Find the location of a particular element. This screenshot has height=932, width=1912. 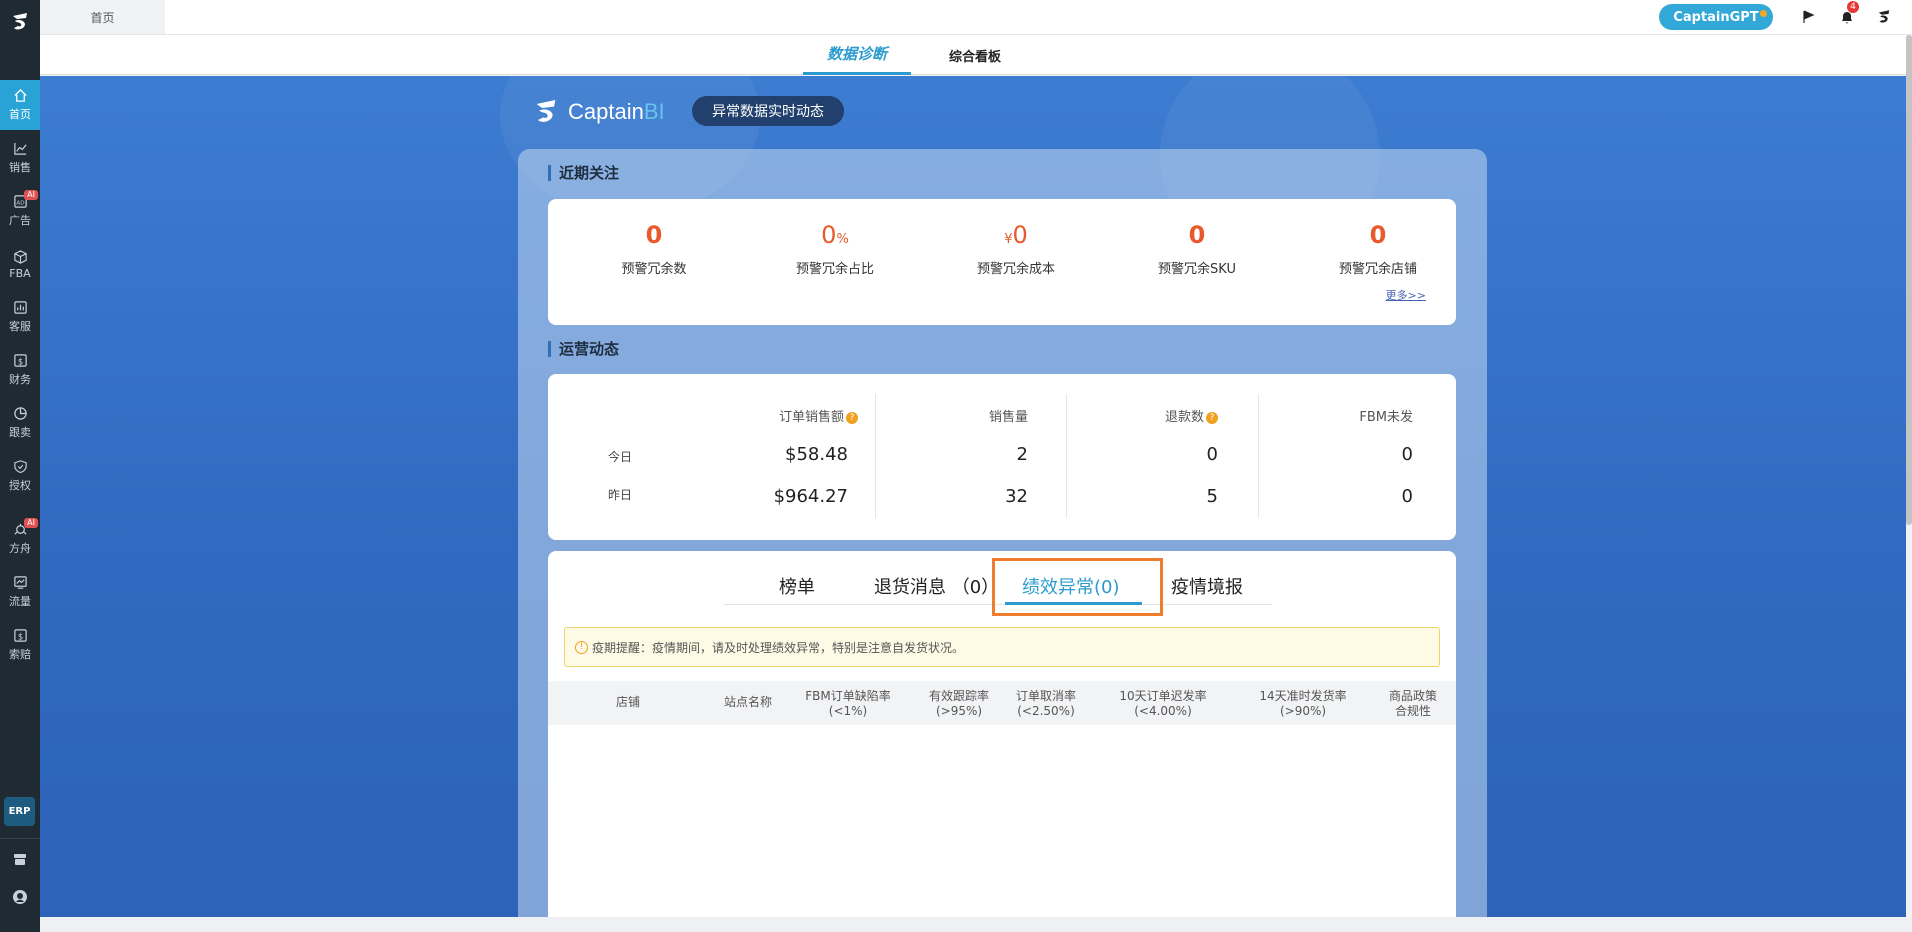

chart-line-icon is located at coordinates (20, 148).